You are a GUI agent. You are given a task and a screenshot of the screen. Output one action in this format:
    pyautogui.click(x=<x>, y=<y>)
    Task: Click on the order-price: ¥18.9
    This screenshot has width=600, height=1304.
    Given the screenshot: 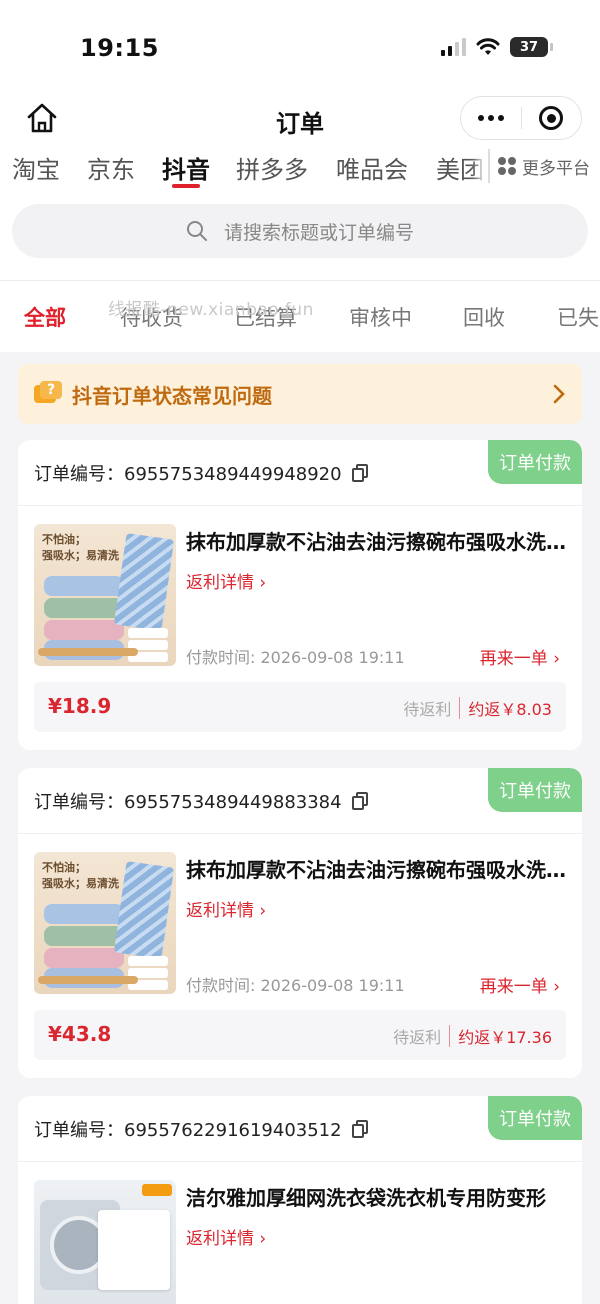 What is the action you would take?
    pyautogui.click(x=80, y=706)
    